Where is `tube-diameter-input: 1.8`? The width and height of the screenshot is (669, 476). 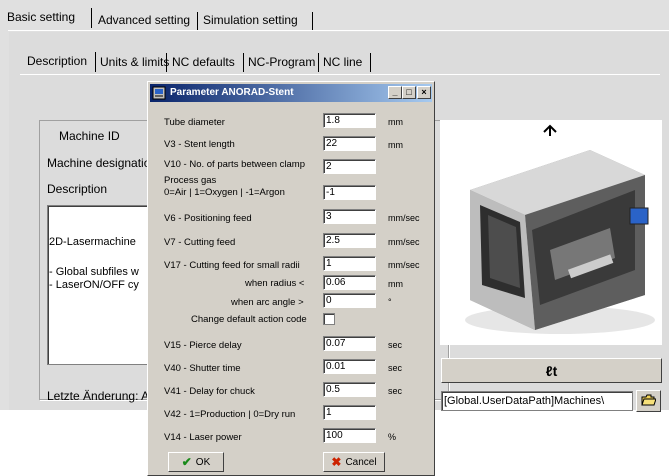 tube-diameter-input: 1.8 is located at coordinates (349, 120).